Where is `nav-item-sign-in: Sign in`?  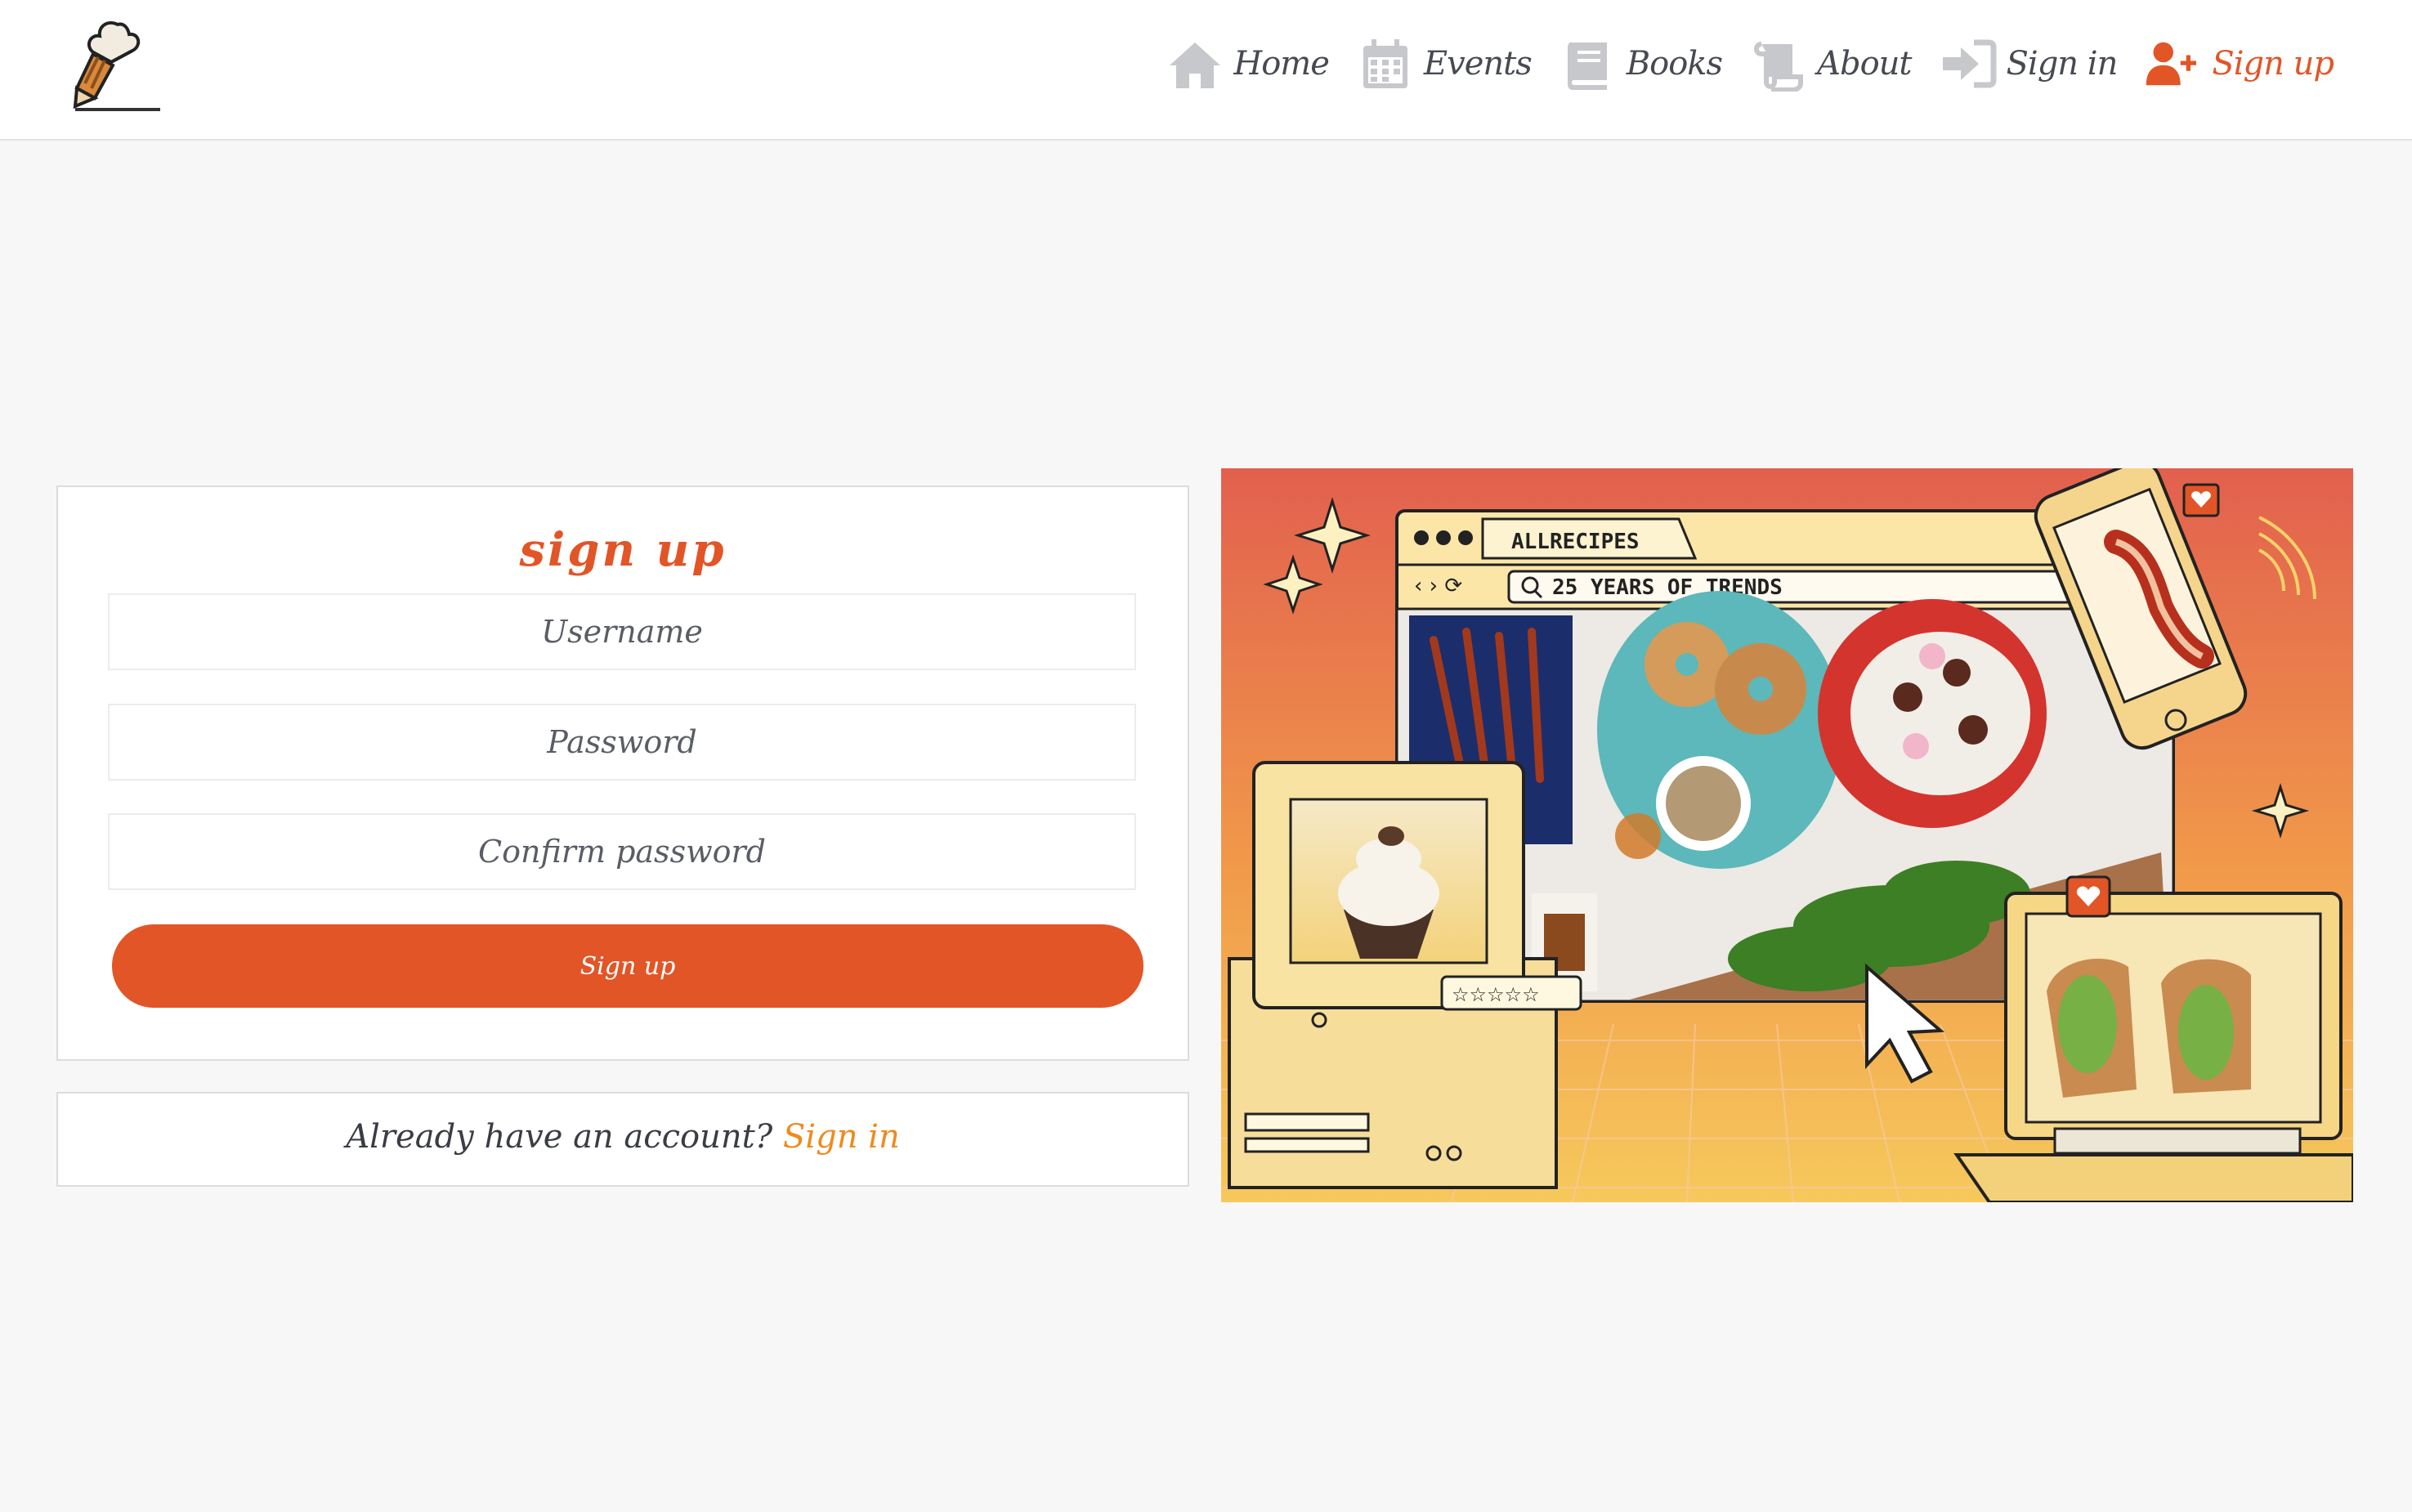
nav-item-sign-in: Sign in is located at coordinates (2029, 64).